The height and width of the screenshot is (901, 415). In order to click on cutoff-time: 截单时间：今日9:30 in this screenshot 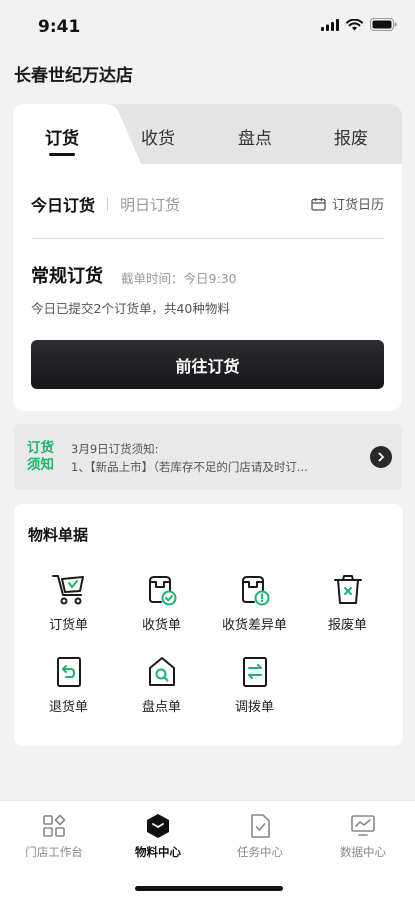, I will do `click(179, 278)`.